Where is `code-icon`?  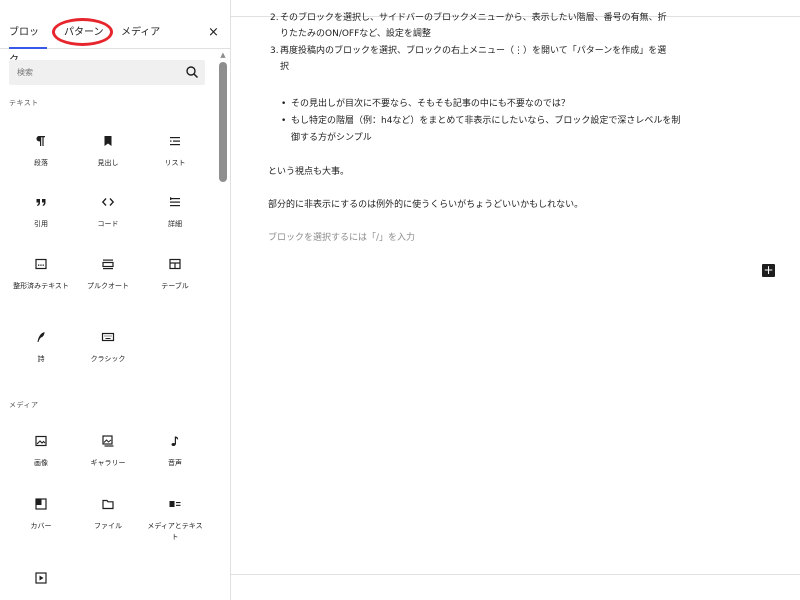
code-icon is located at coordinates (108, 202).